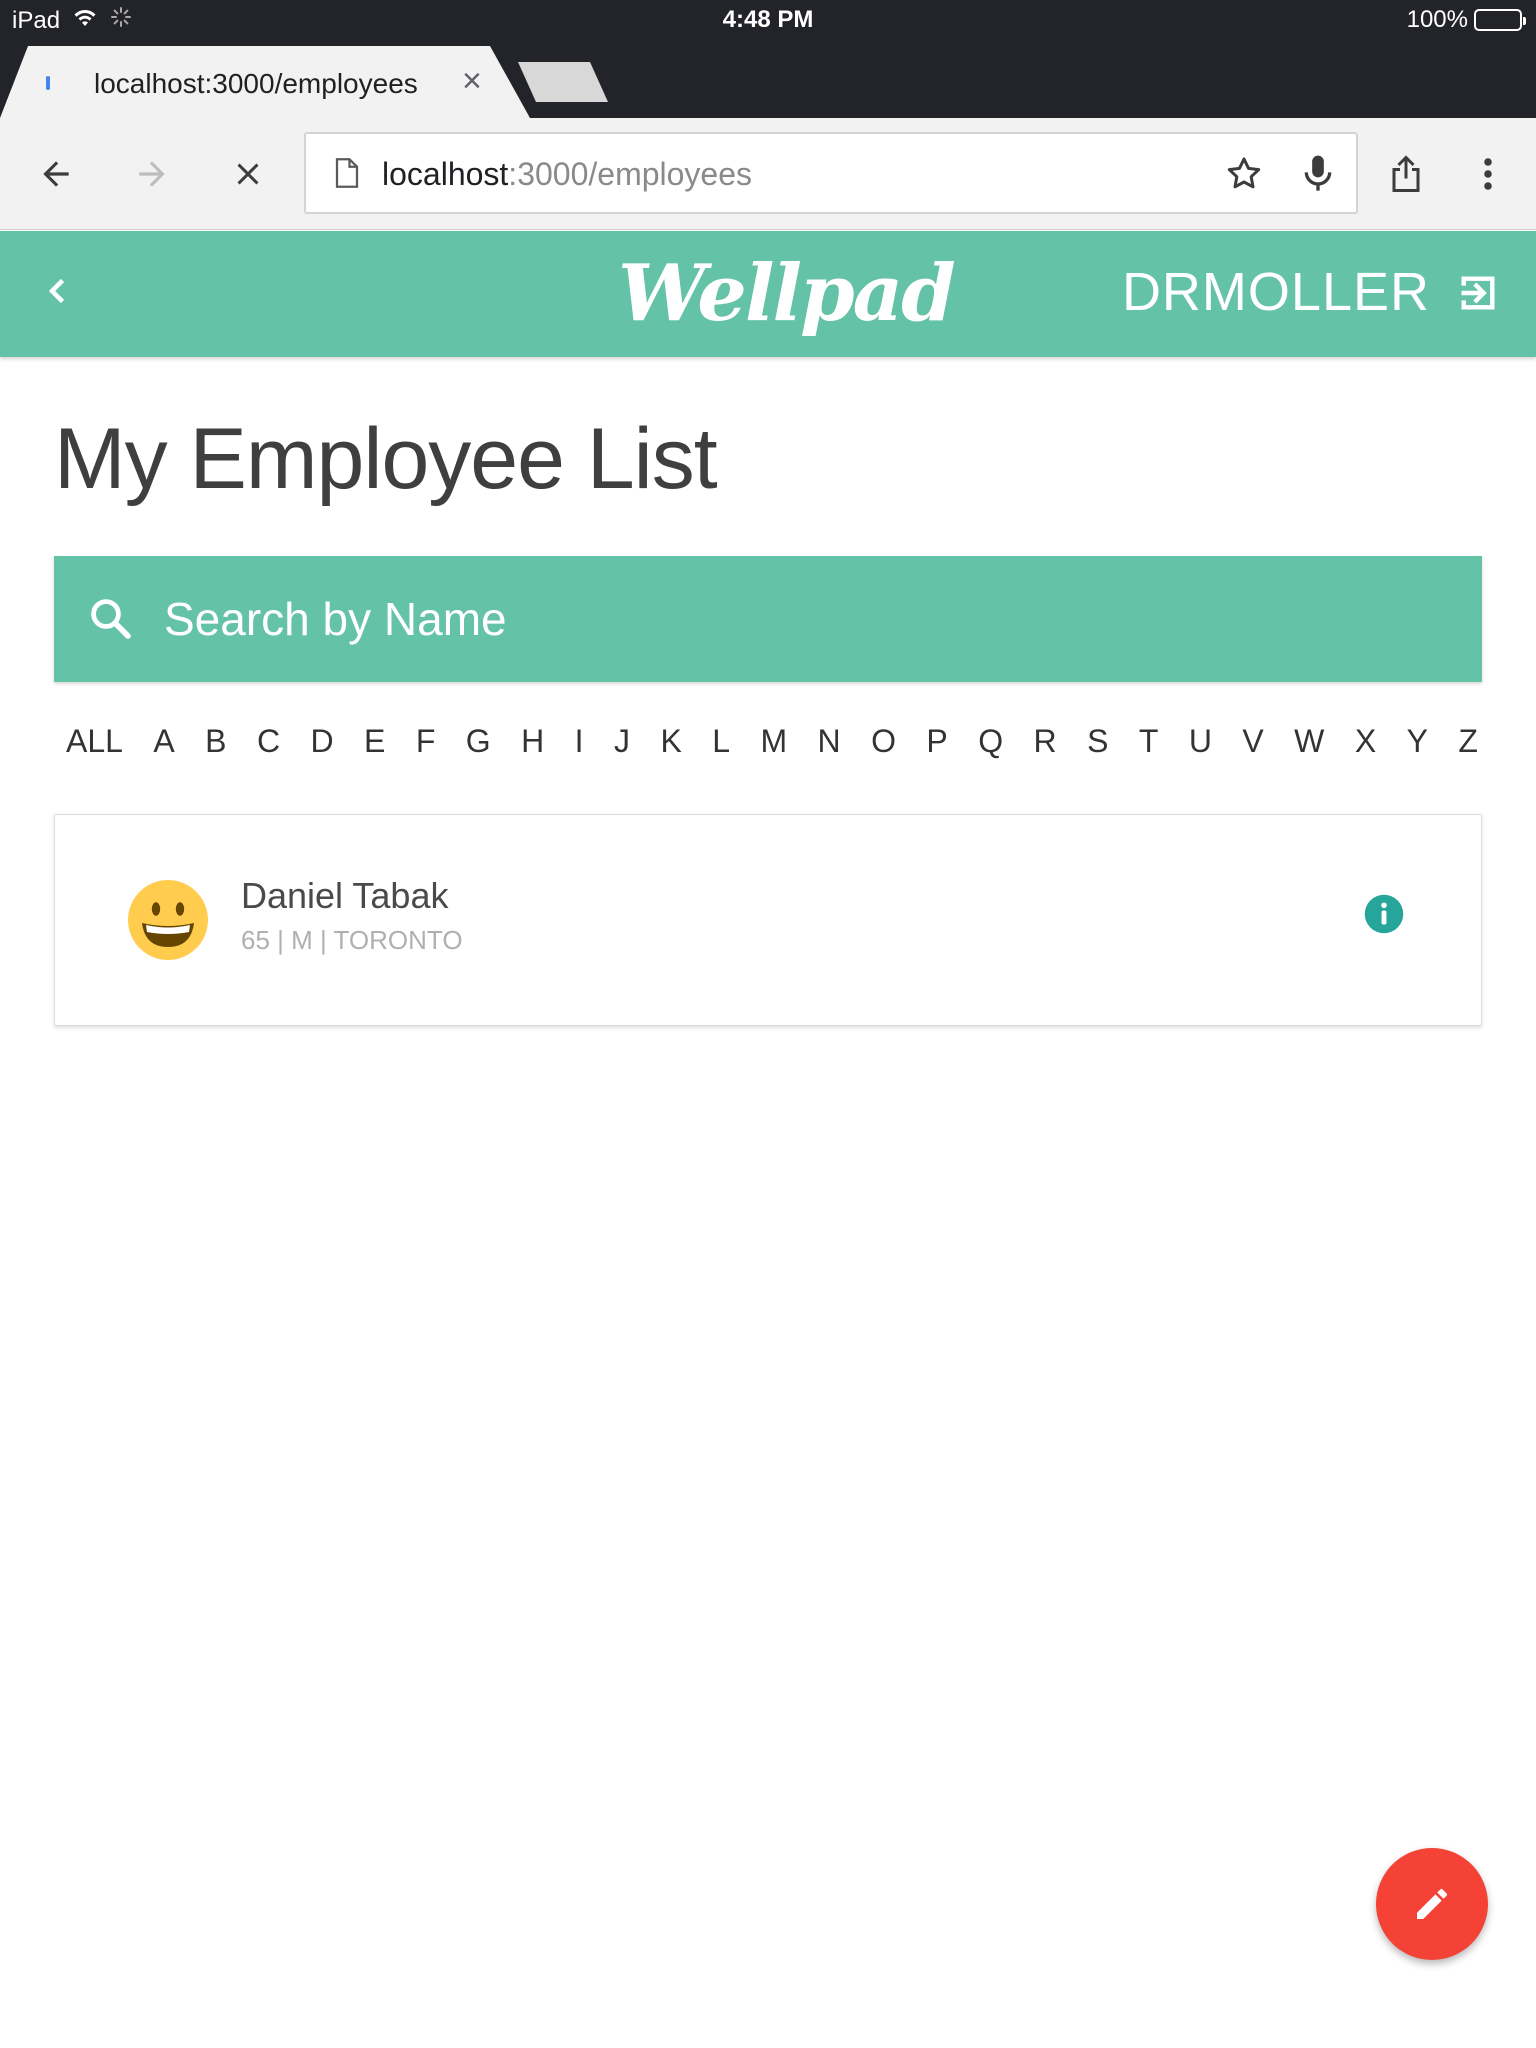 The width and height of the screenshot is (1536, 2048). I want to click on username-label: DRMOLLER, so click(1276, 292).